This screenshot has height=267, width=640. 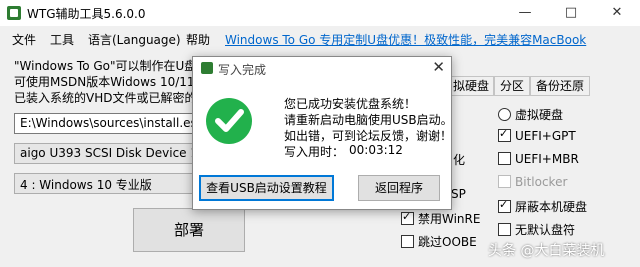 I want to click on dialog-message-line-1: 您已成功安装优盘系统！, so click(x=350, y=104).